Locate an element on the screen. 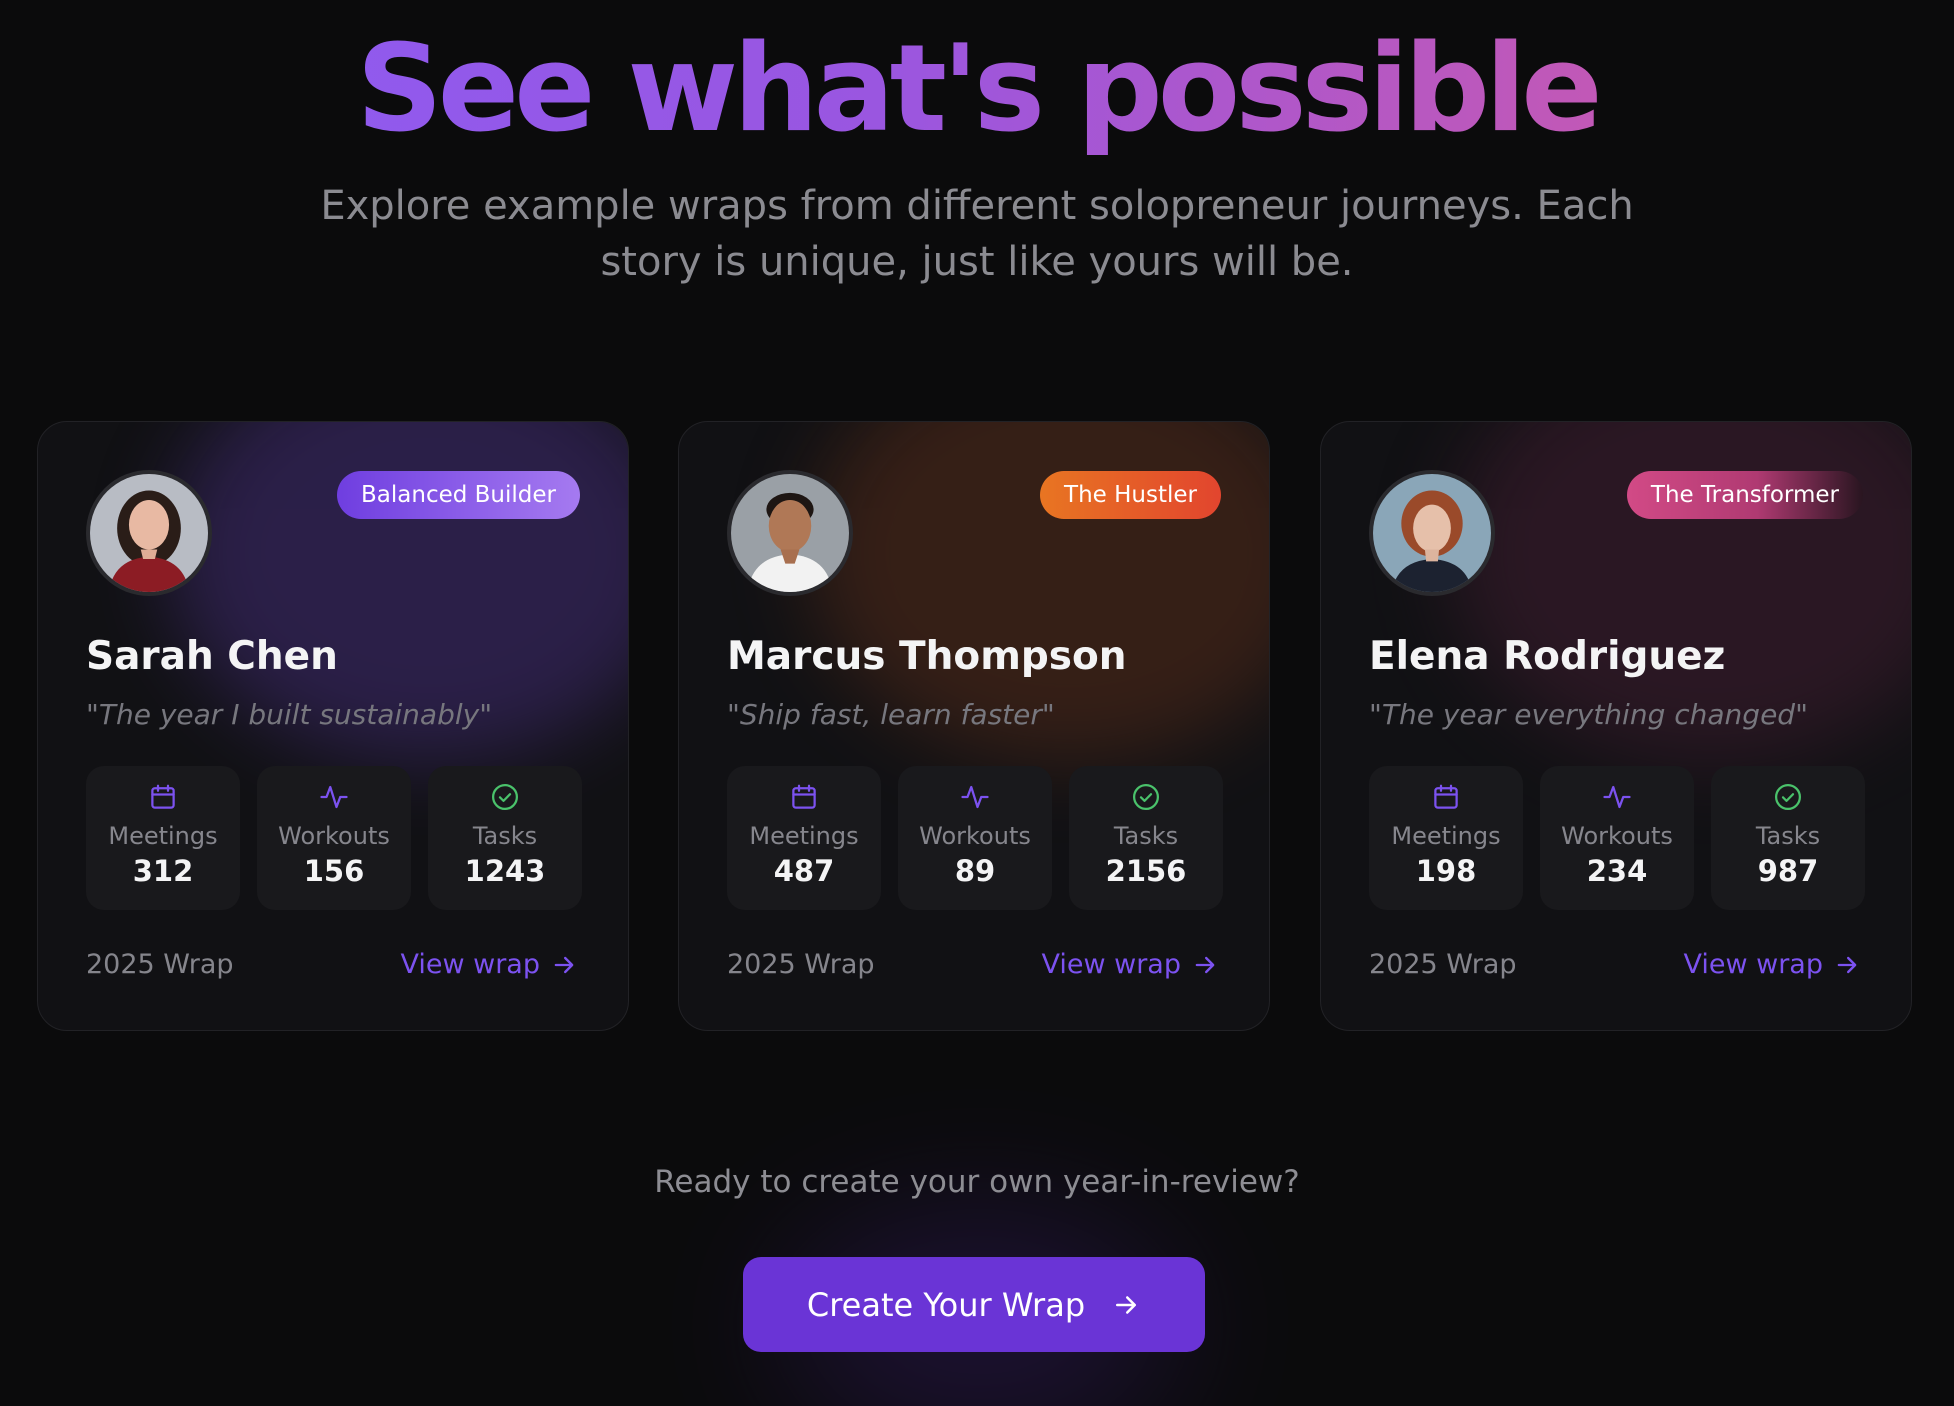 The height and width of the screenshot is (1406, 1954). stat-value: 89 is located at coordinates (975, 871).